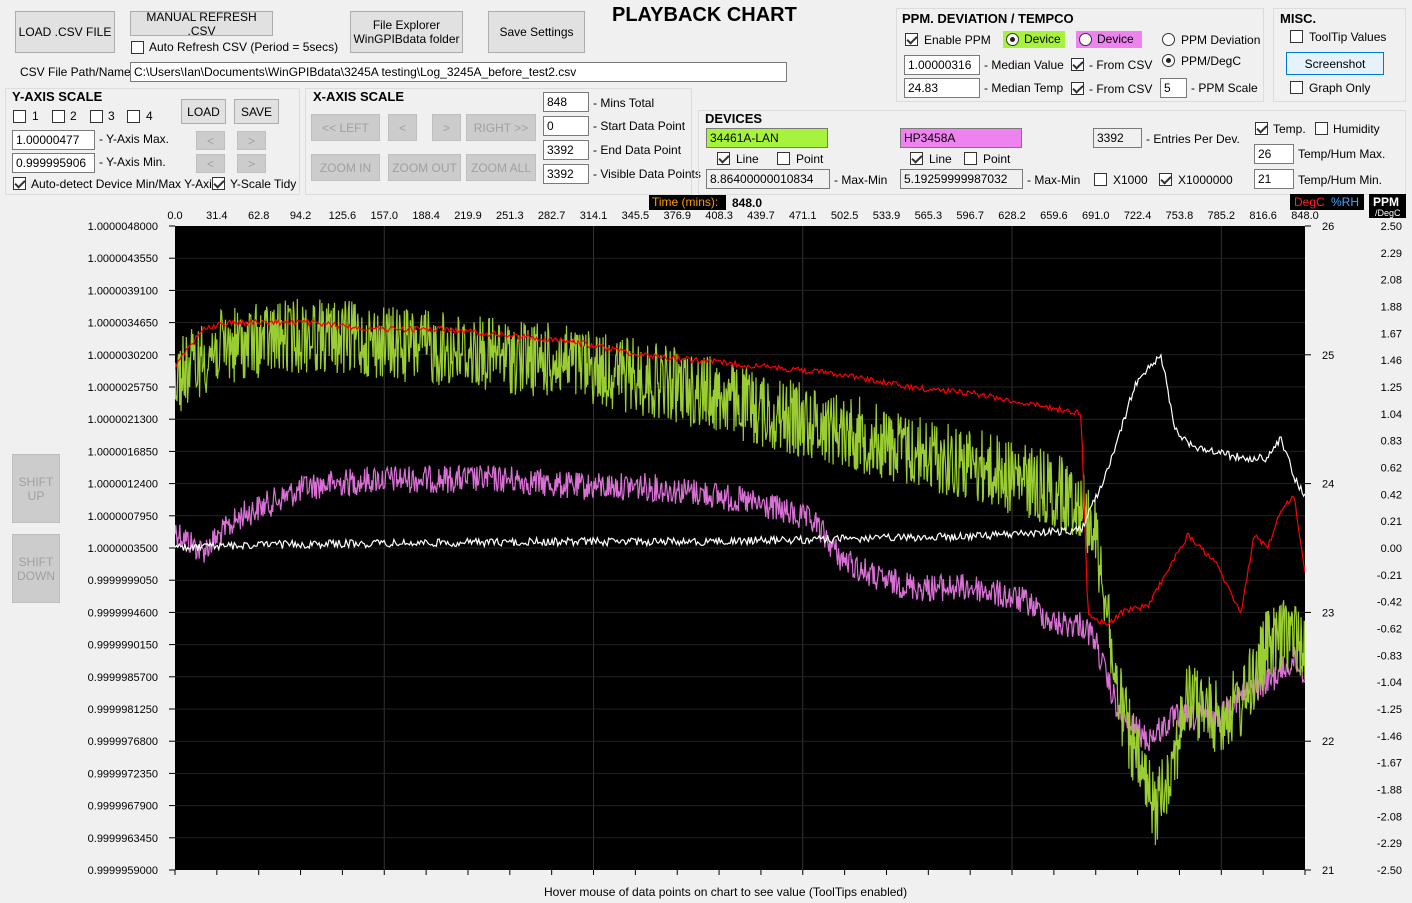 The width and height of the screenshot is (1412, 903). What do you see at coordinates (1205, 180) in the screenshot?
I see `x1000000-label: X1000000` at bounding box center [1205, 180].